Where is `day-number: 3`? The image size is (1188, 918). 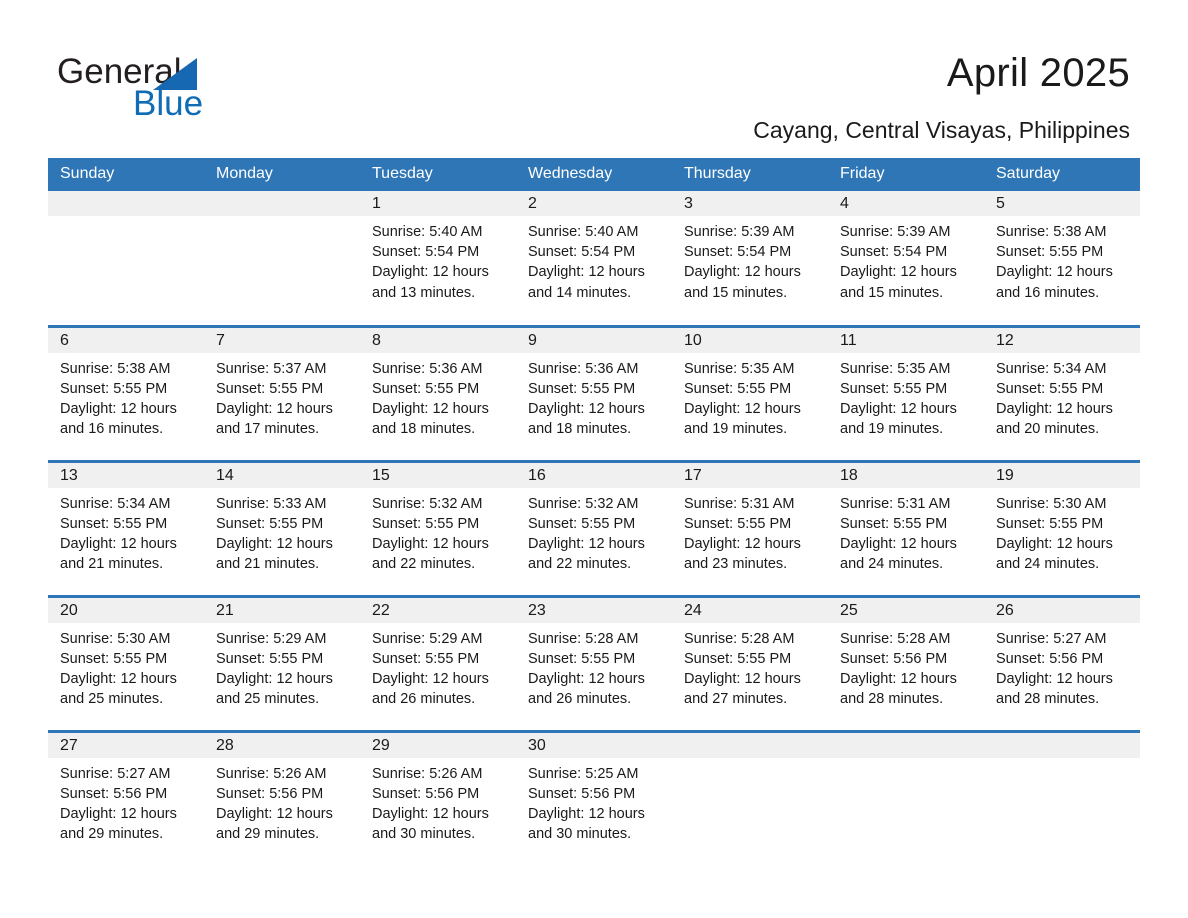 day-number: 3 is located at coordinates (750, 203).